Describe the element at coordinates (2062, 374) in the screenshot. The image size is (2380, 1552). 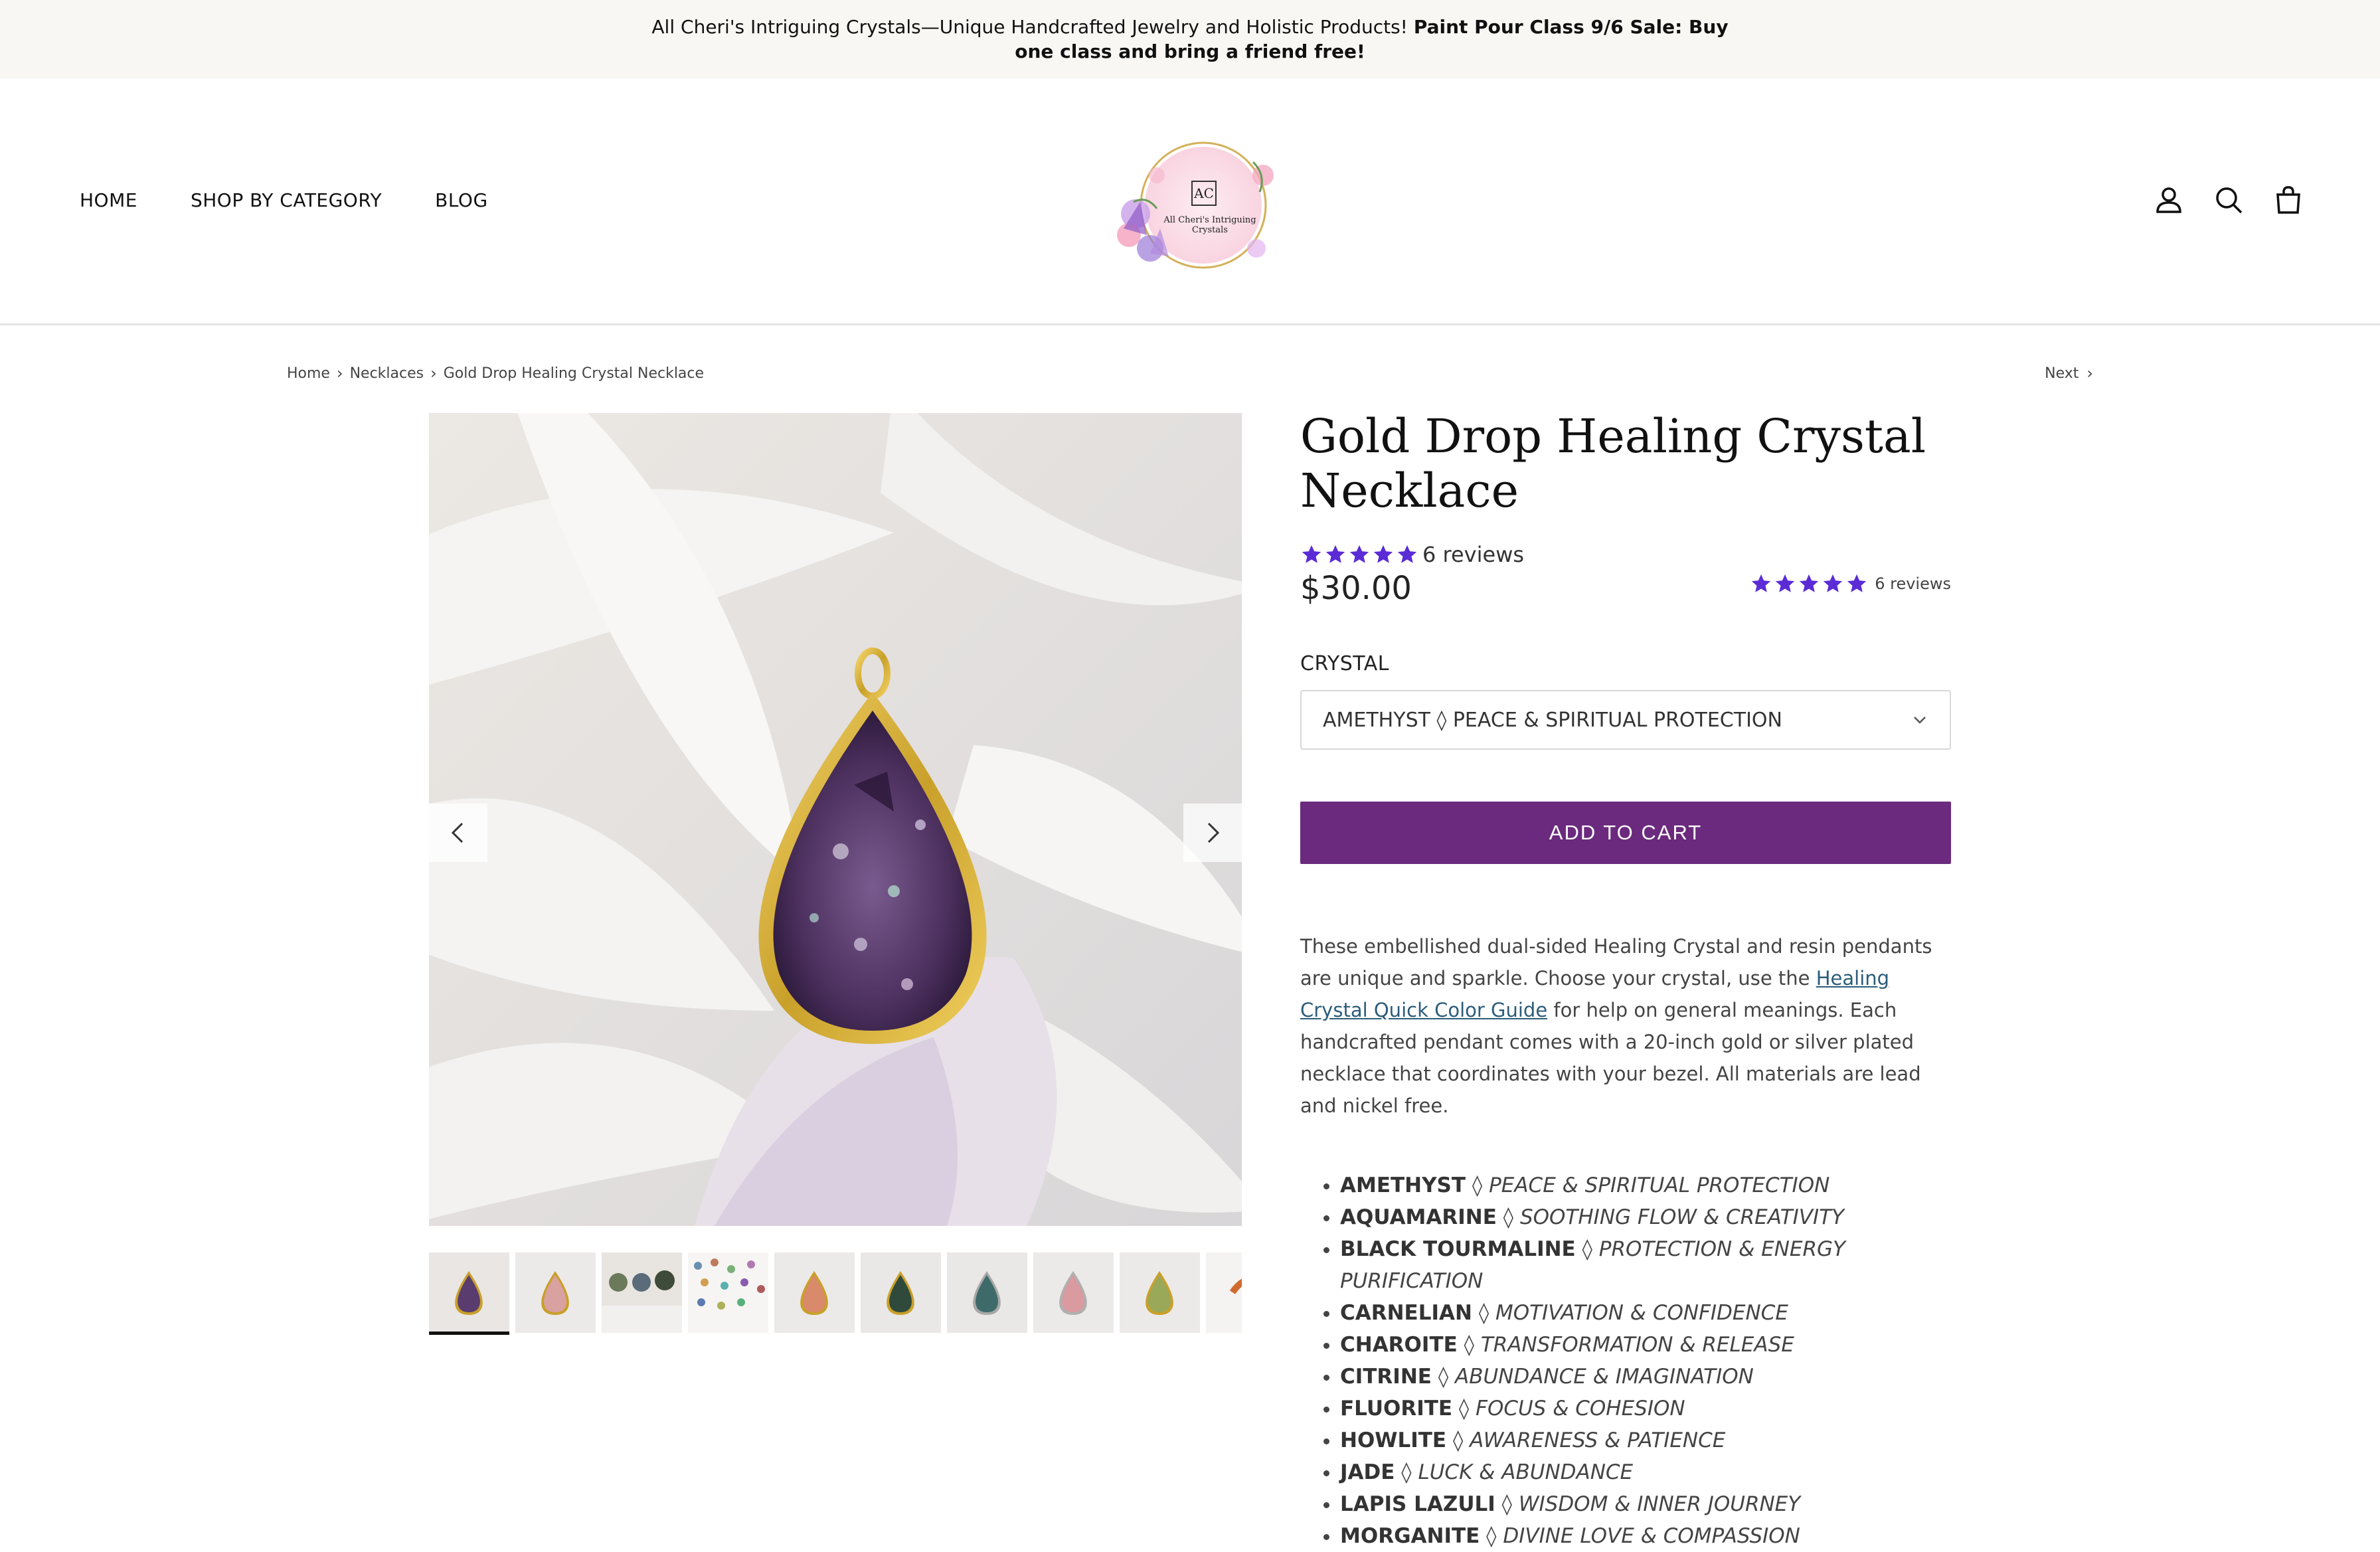
I see `next-label: Next` at that location.